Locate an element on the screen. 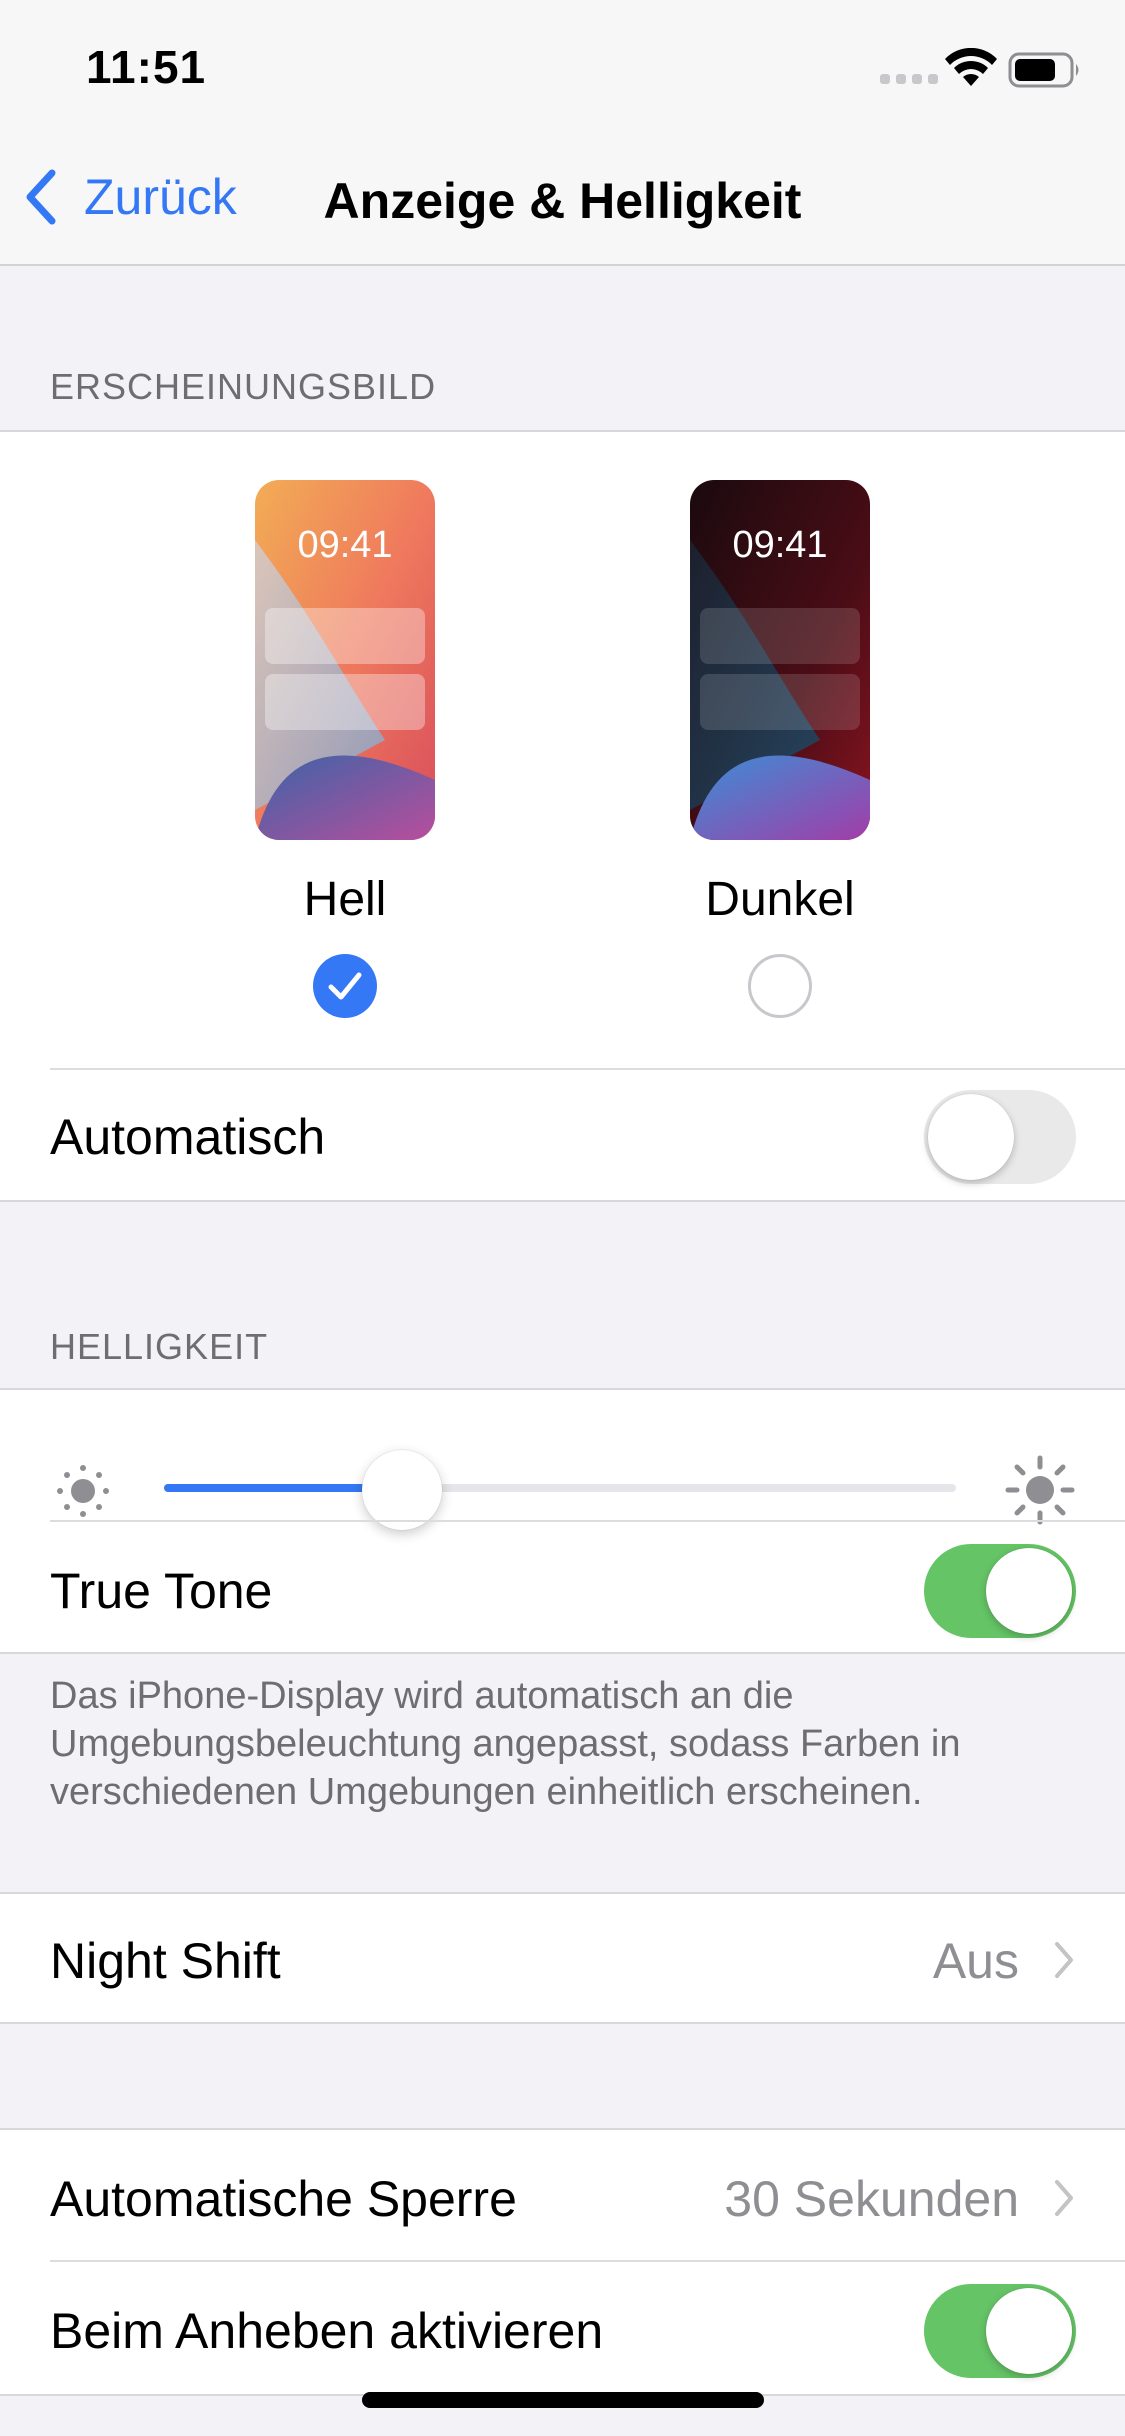 This screenshot has width=1125, height=2436. checkmark-icon is located at coordinates (345, 986).